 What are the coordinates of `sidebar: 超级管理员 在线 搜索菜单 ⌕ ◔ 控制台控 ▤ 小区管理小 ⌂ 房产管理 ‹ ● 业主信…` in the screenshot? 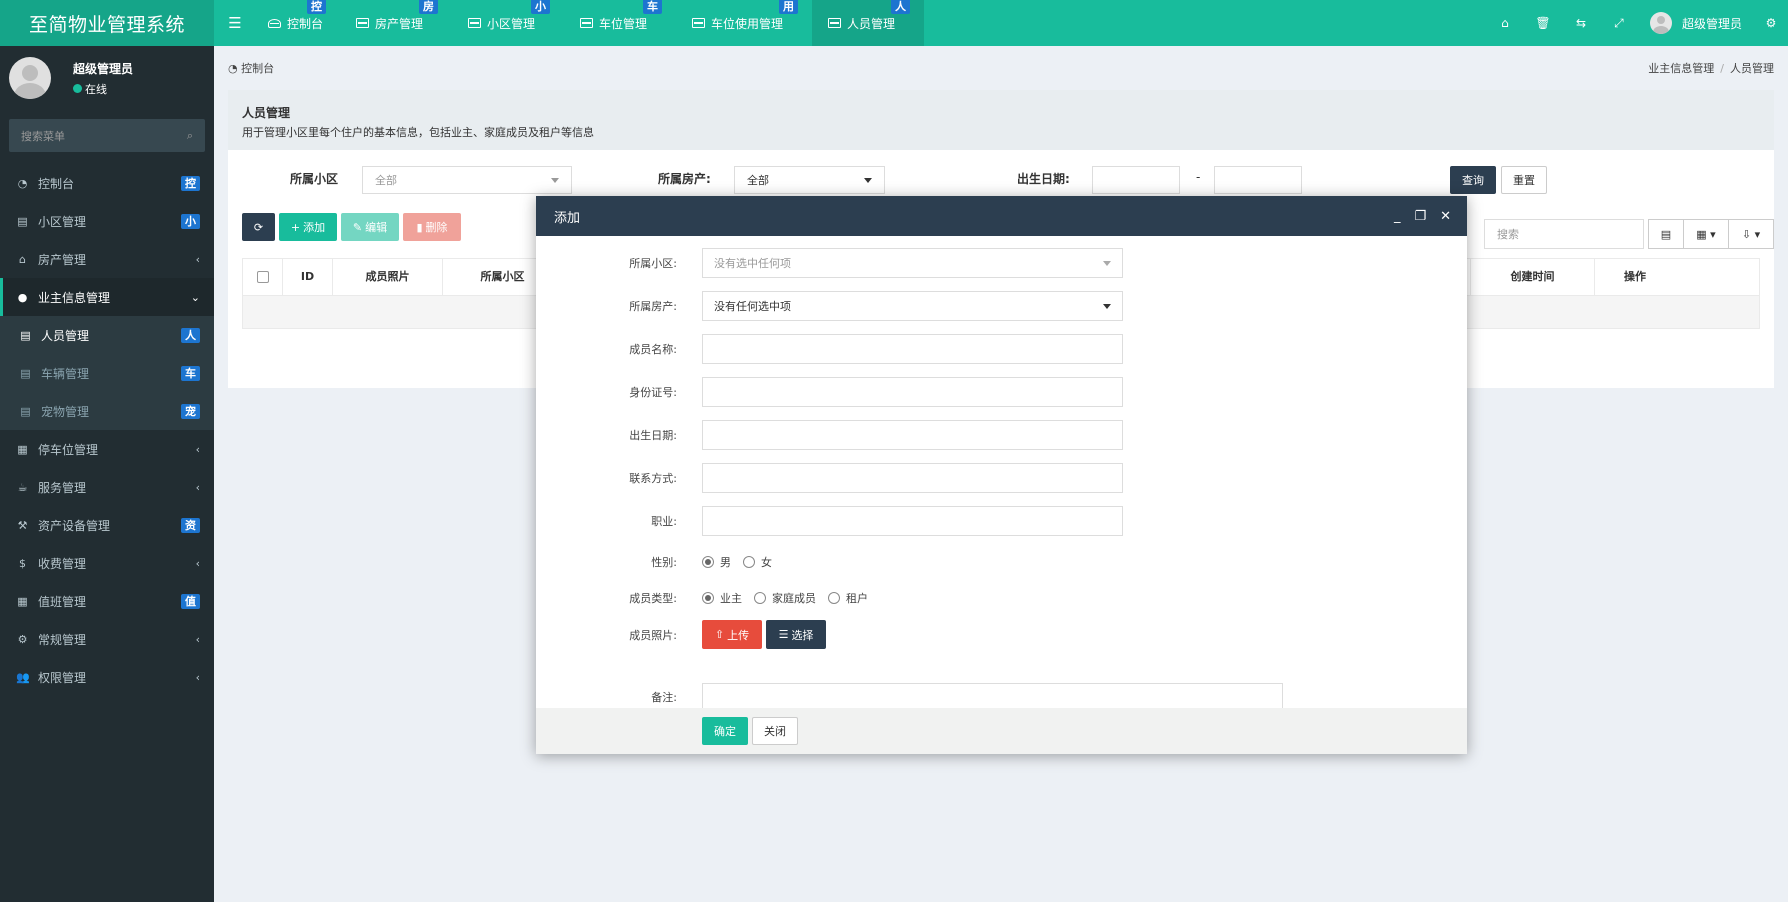 It's located at (107, 474).